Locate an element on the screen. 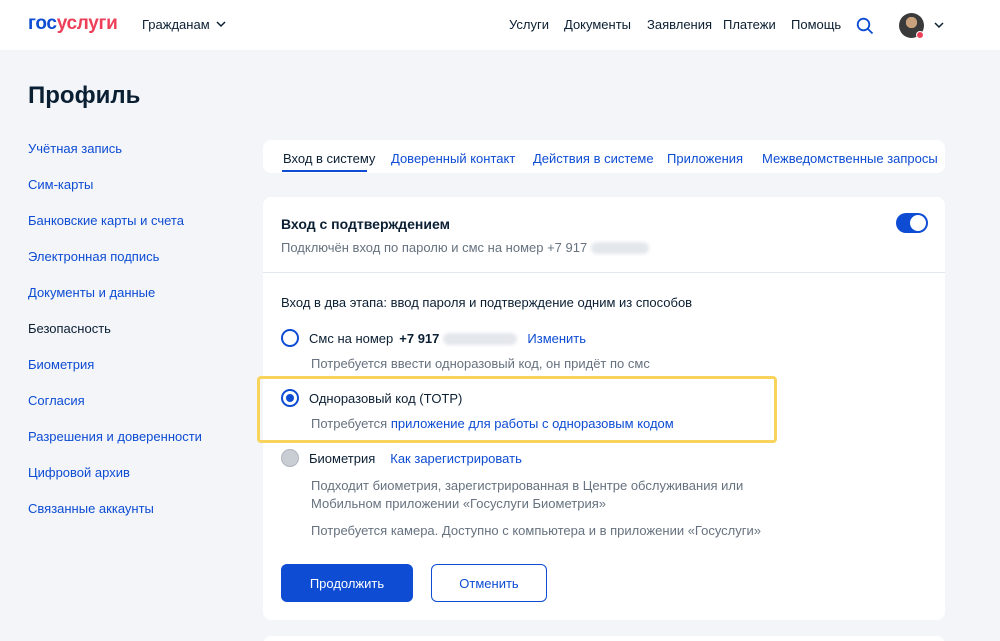  sms-option-label: Смс на номер +7 917 Изменить is located at coordinates (447, 338).